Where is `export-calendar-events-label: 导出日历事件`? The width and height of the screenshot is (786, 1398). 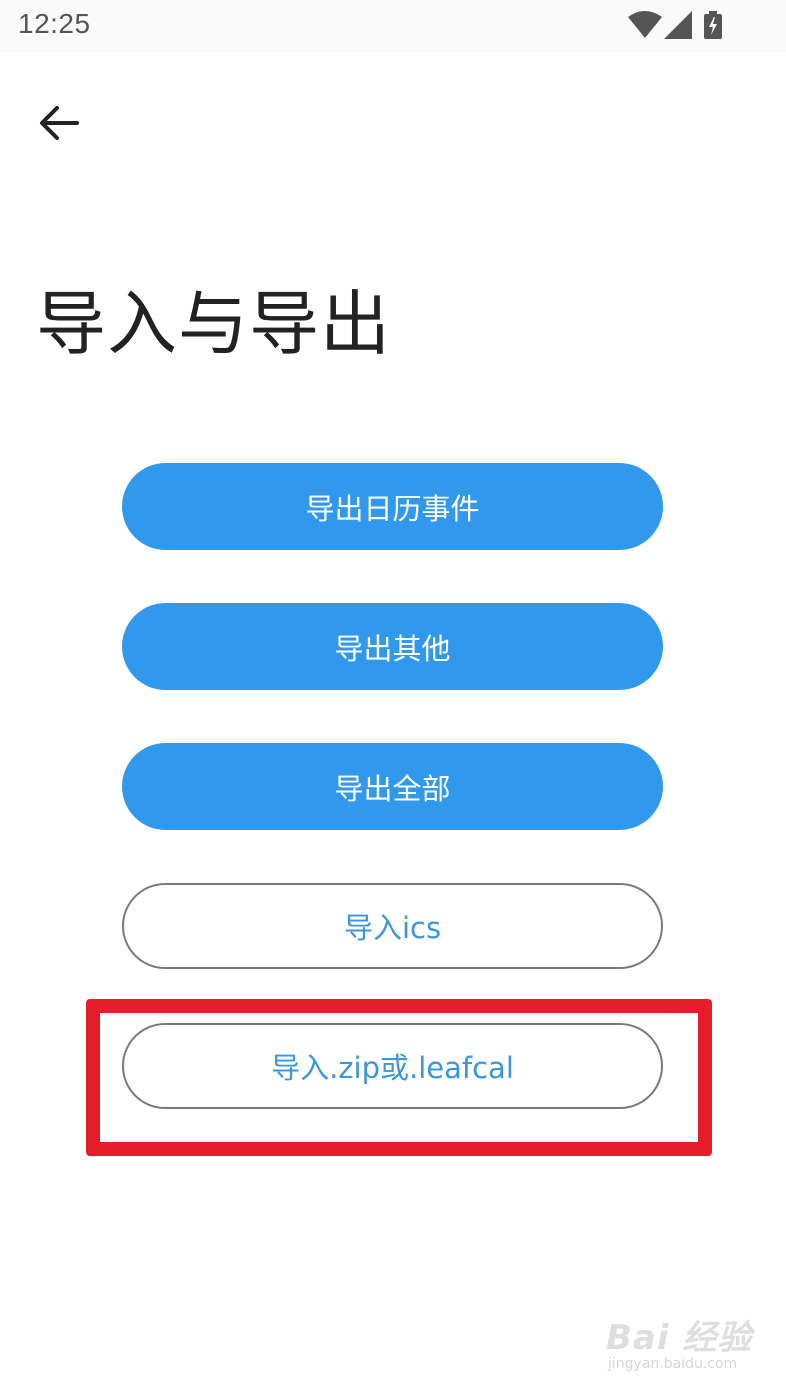
export-calendar-events-label: 导出日历事件 is located at coordinates (392, 508).